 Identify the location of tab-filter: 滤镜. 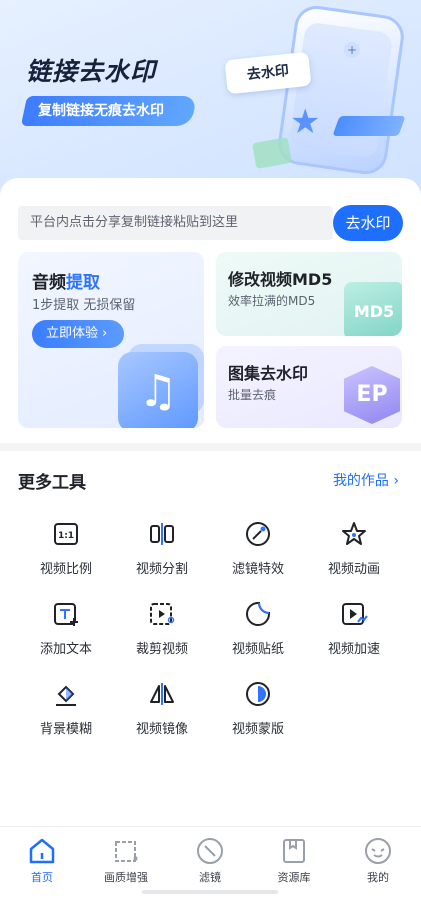
(210, 860).